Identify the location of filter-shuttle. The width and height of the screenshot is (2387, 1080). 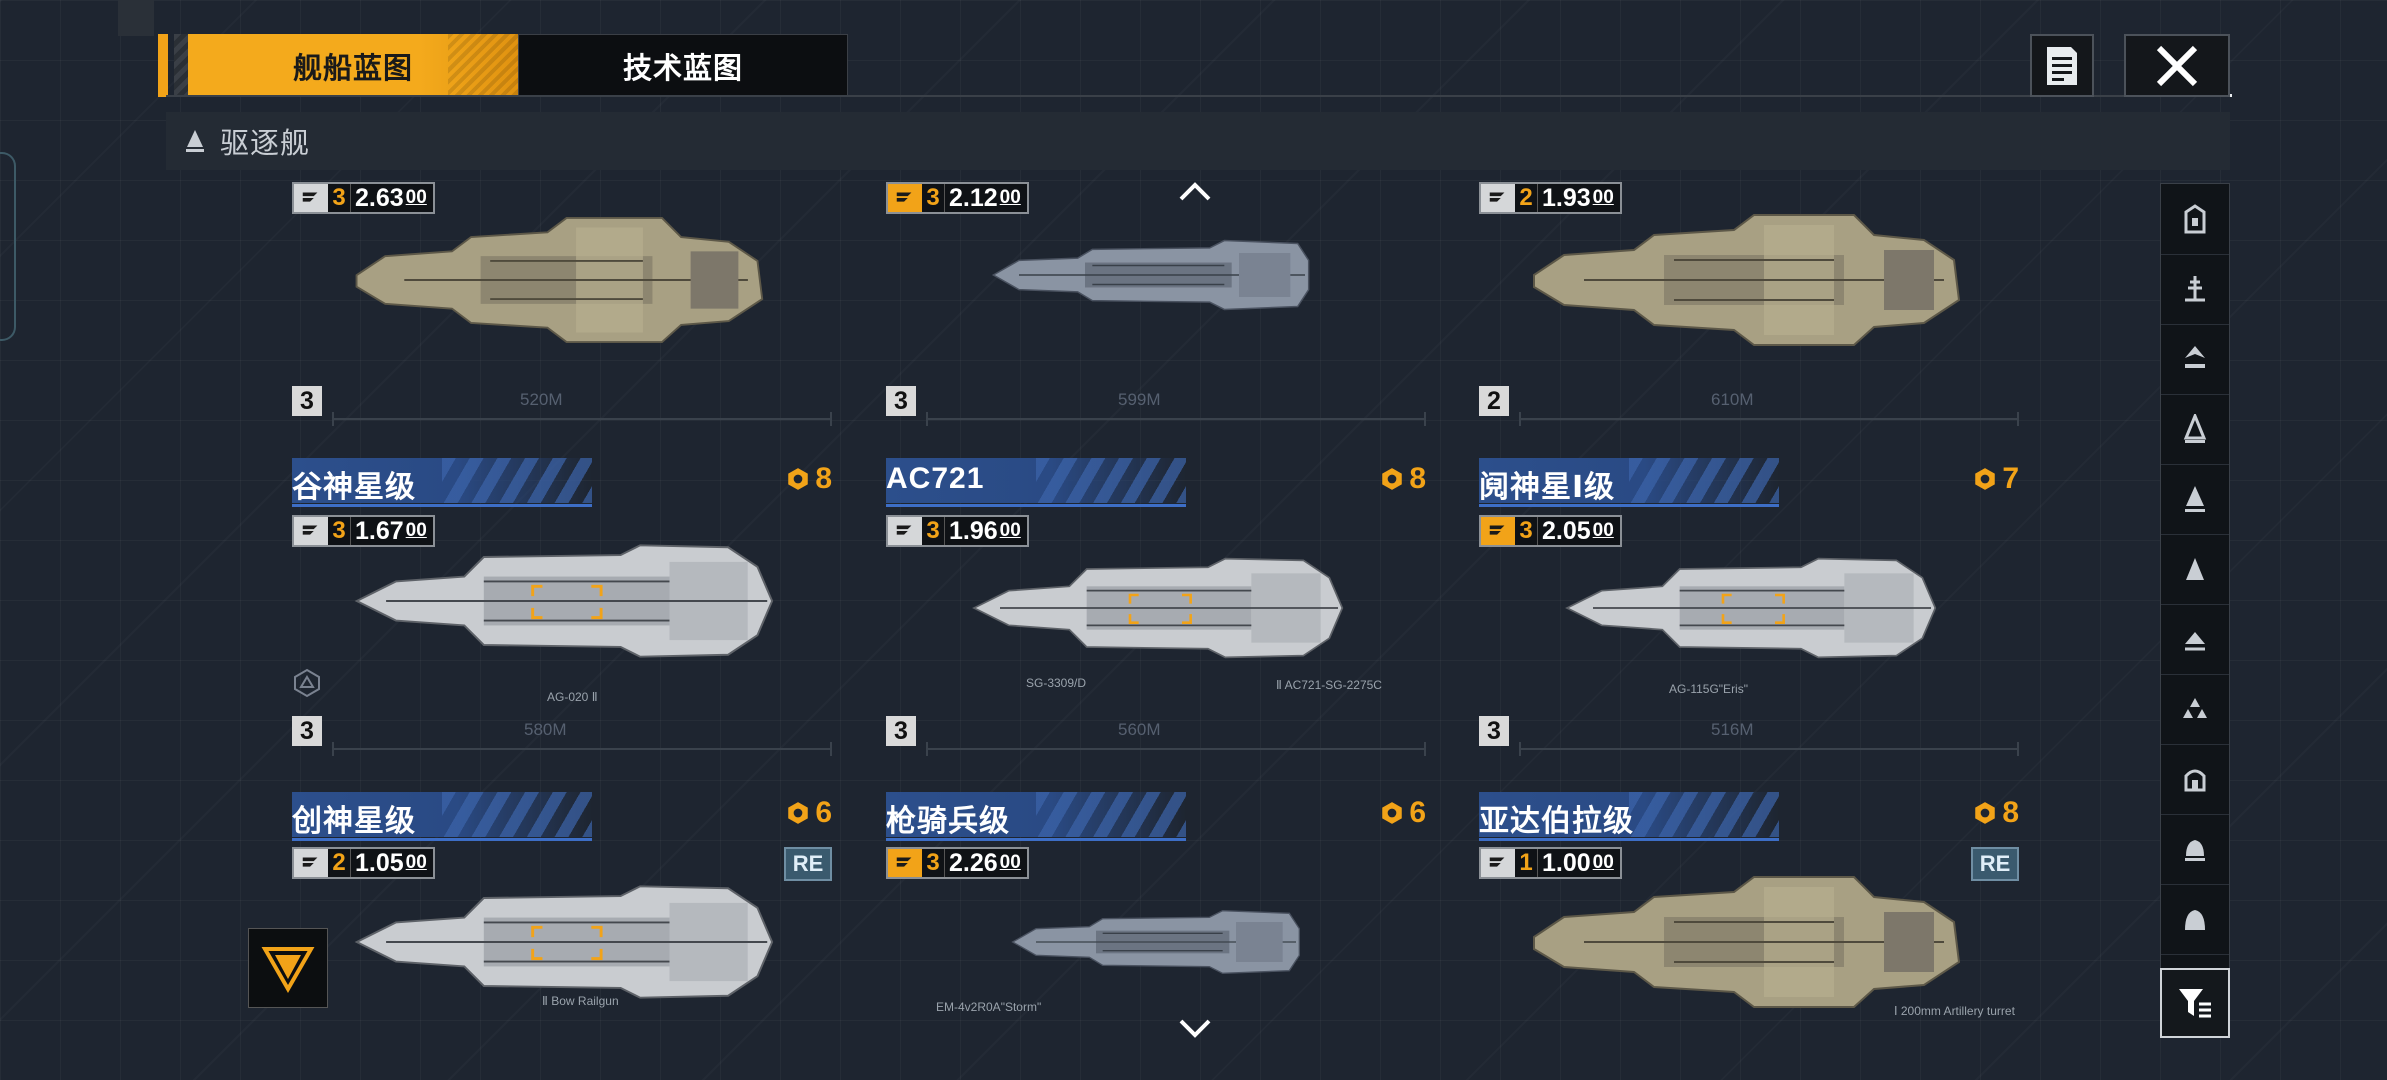
(2195, 849).